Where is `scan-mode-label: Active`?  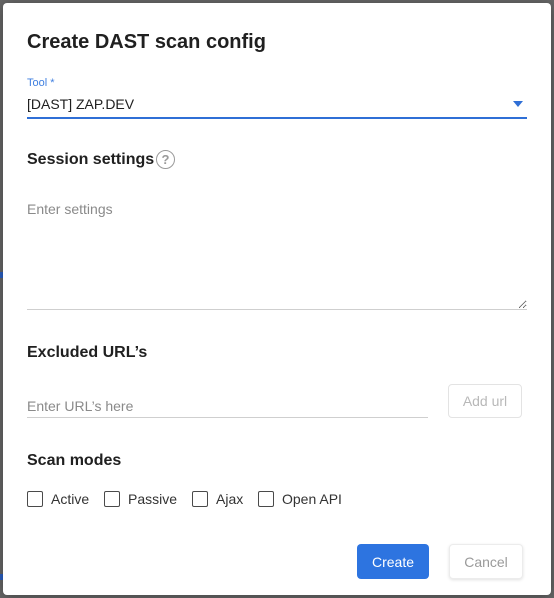 scan-mode-label: Active is located at coordinates (70, 499).